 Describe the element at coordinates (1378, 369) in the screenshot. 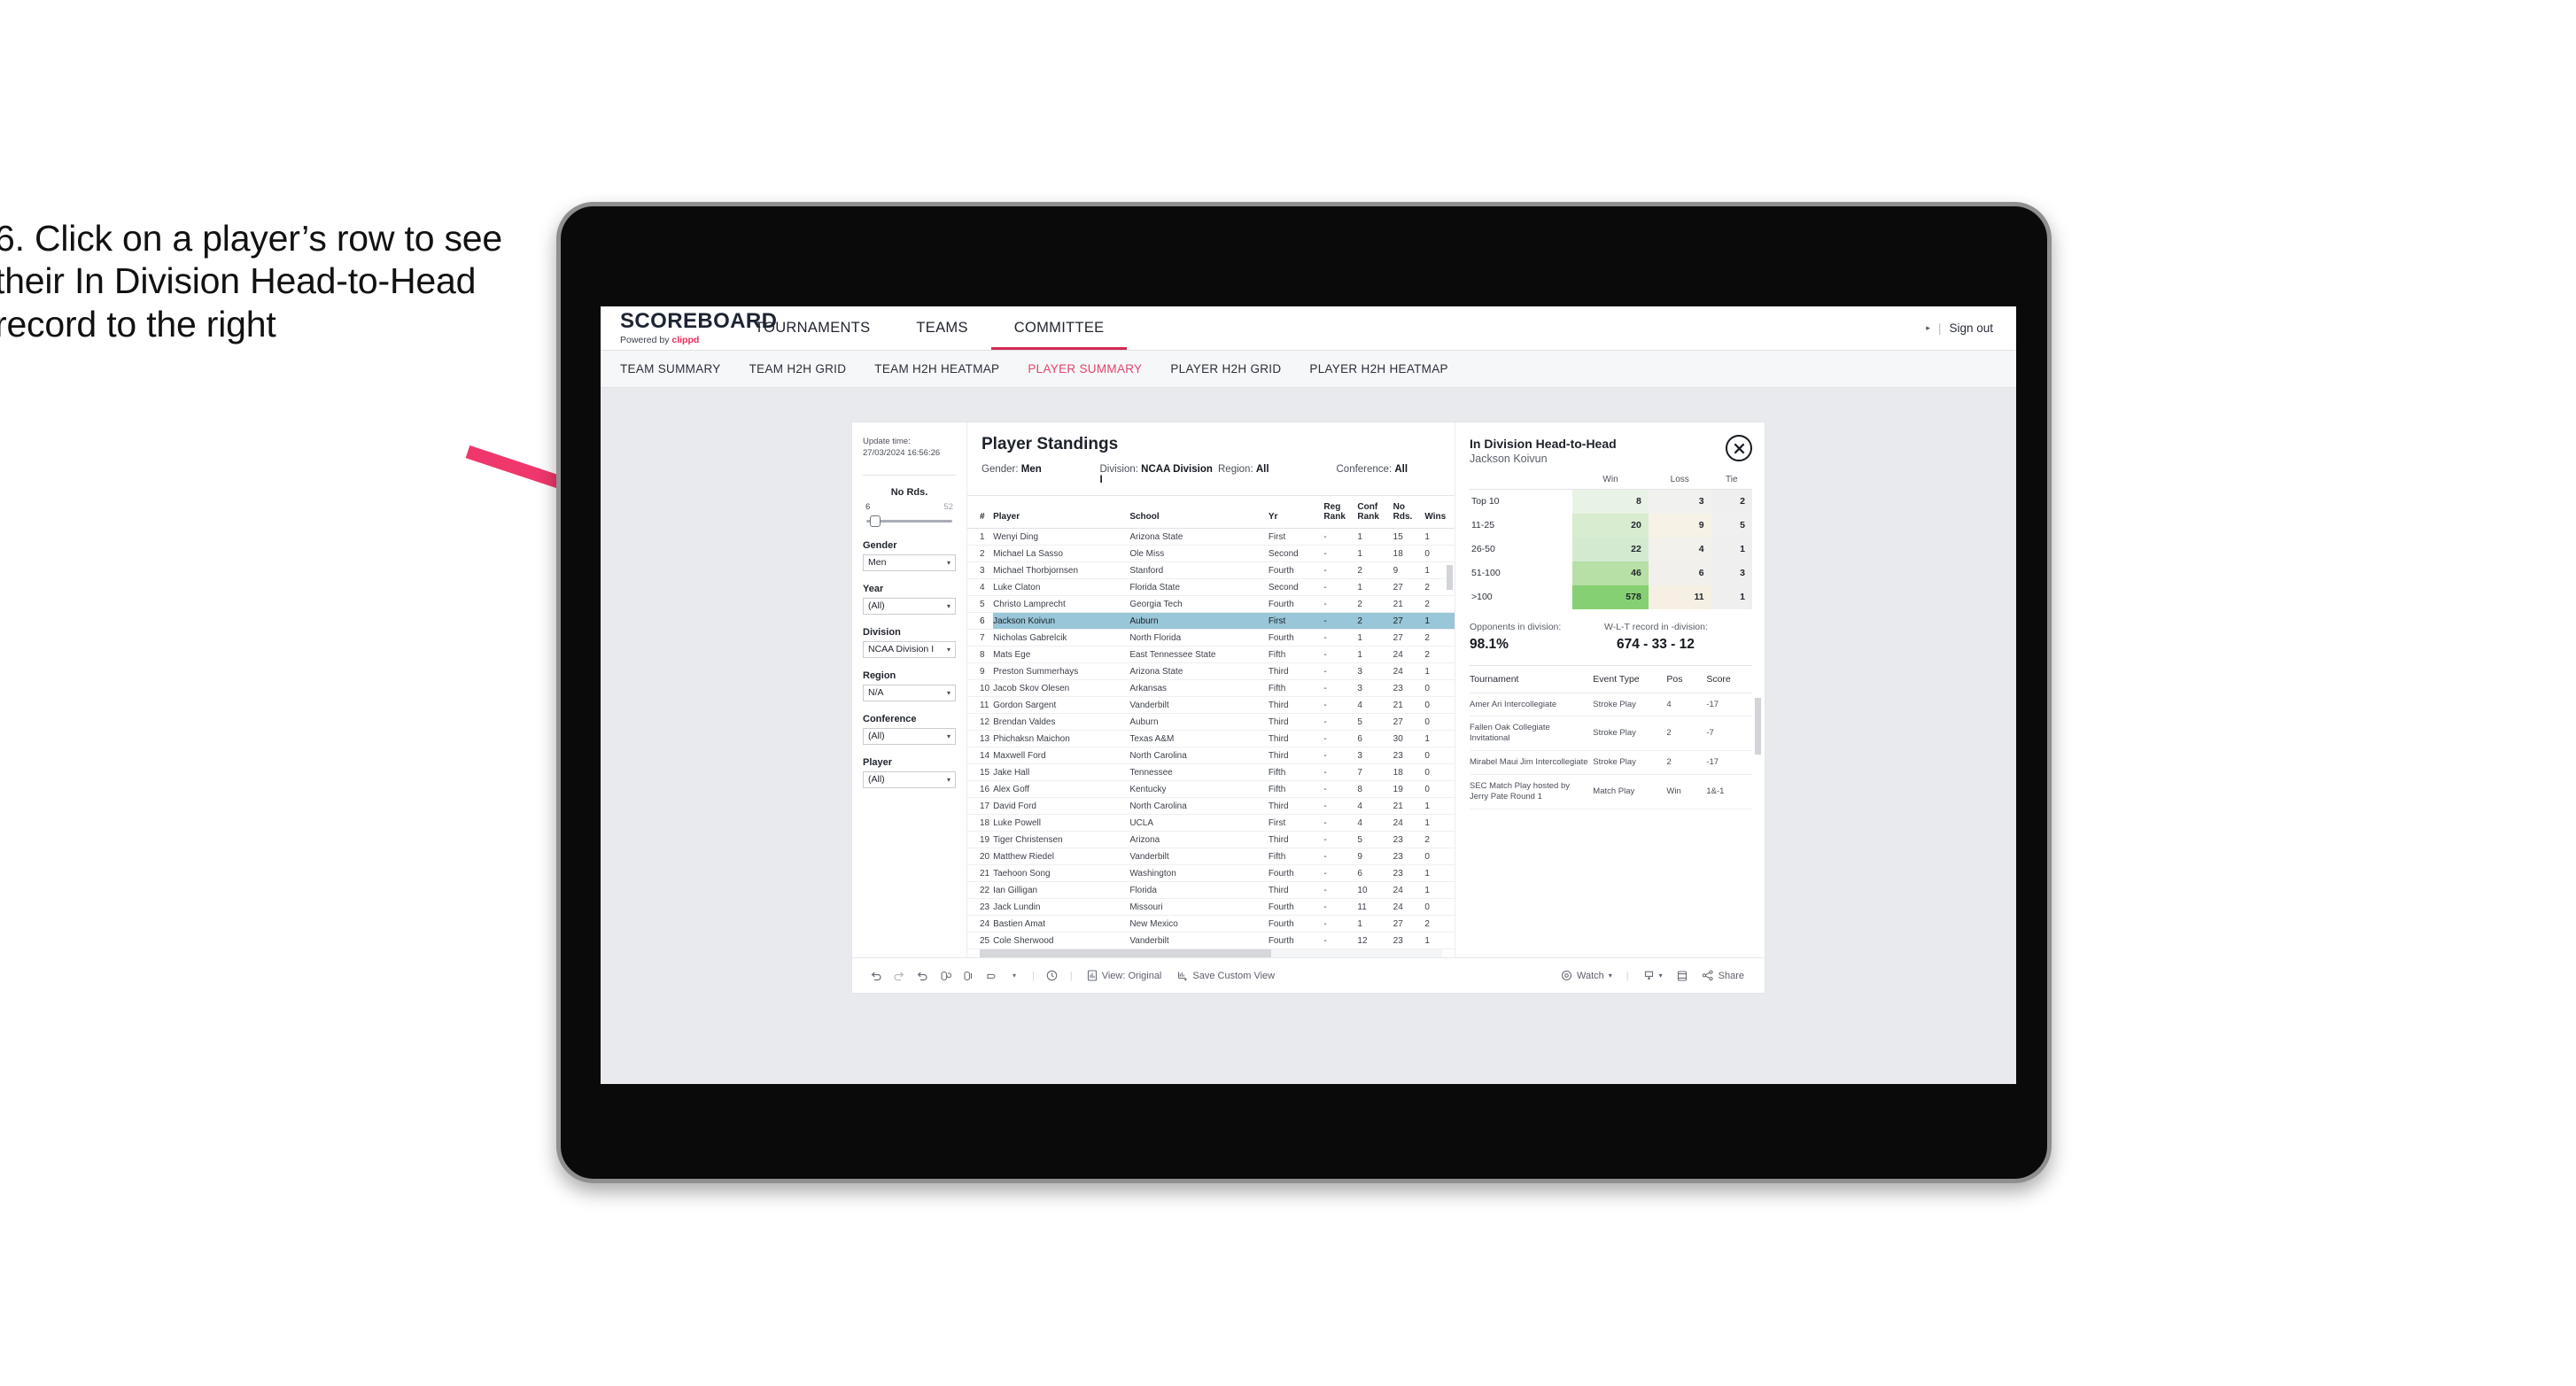

I see `tab-player-h2h-heatmap: PLAYER H2H HEATMAP` at that location.